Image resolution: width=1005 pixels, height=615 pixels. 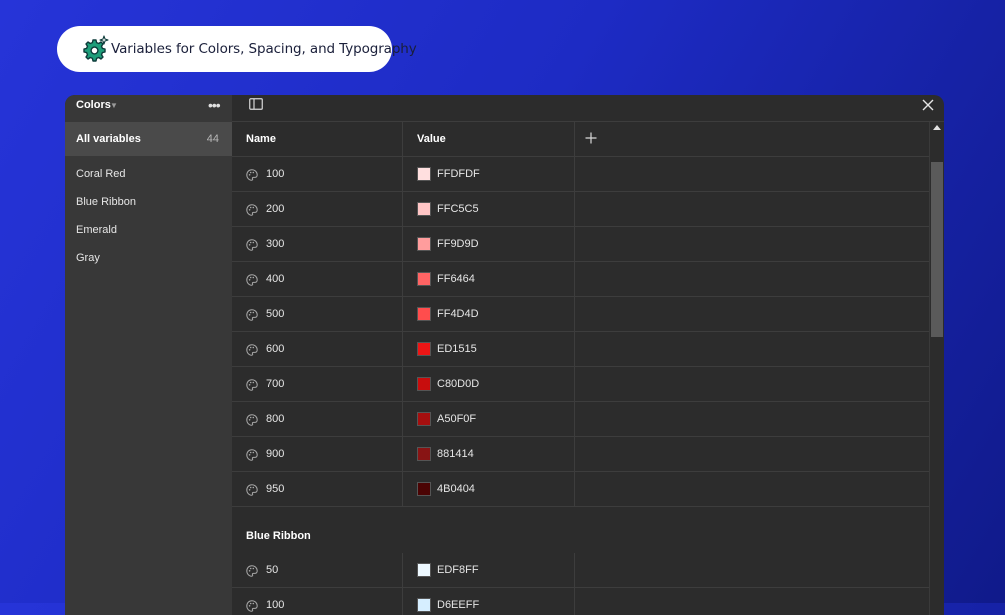 What do you see at coordinates (581, 601) in the screenshot?
I see `table-row: 100 D6EEFF` at bounding box center [581, 601].